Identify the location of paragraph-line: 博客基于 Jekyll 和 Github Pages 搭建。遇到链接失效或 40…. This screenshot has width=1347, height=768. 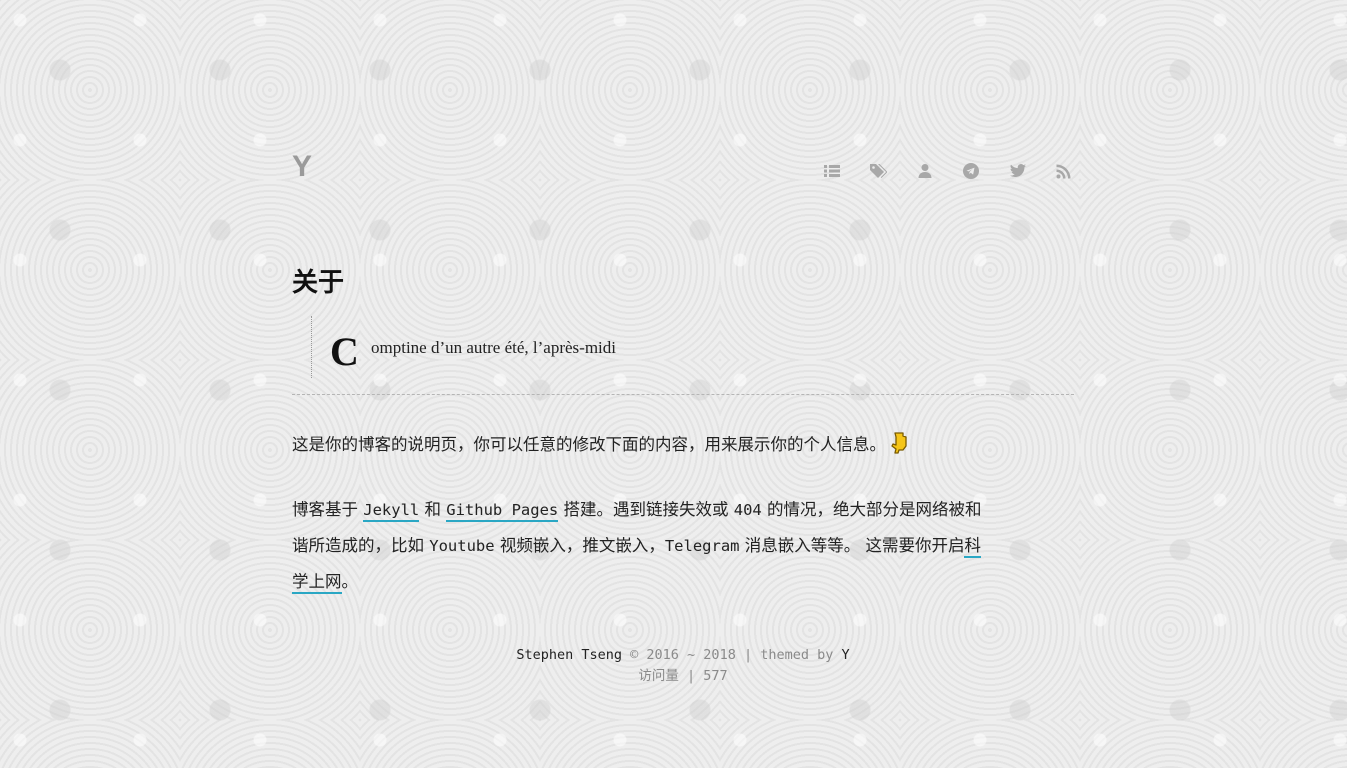
(687, 510).